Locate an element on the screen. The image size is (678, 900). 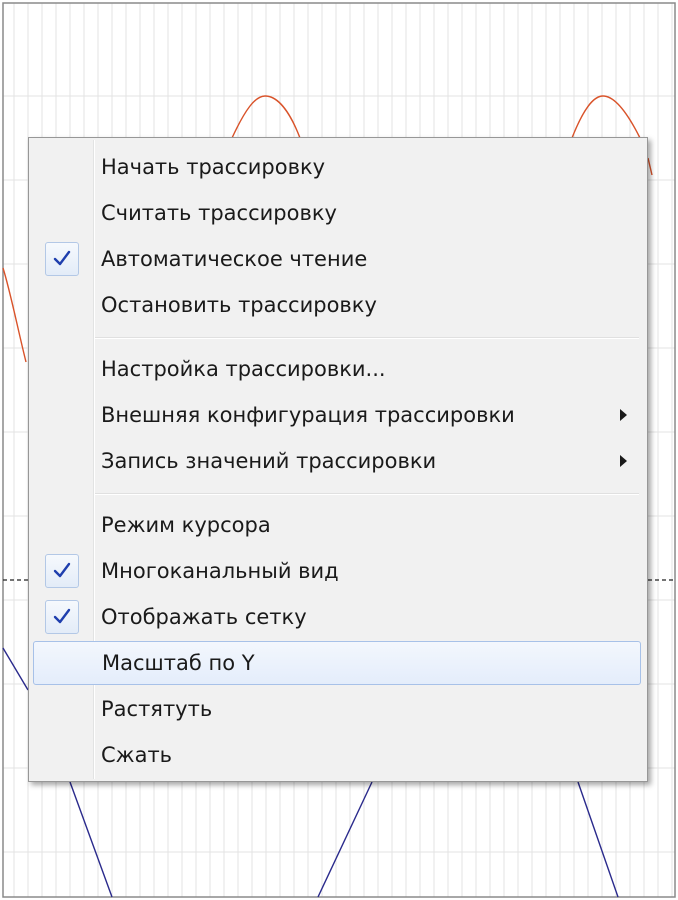
menu-item-label: Начать трассировку is located at coordinates (213, 167).